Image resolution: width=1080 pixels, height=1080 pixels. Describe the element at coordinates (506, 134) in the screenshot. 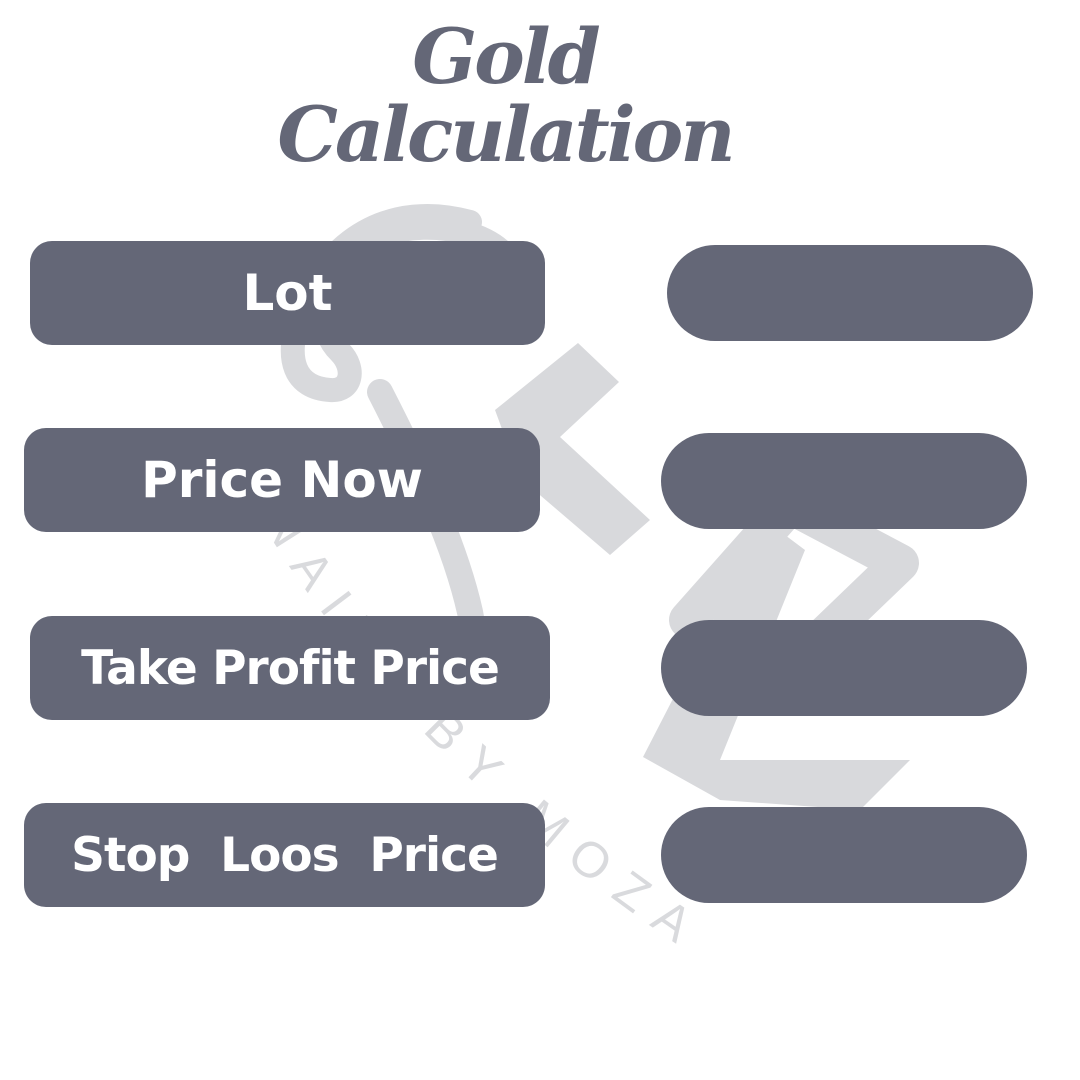

I see `title-line-calculation: Calculation` at that location.